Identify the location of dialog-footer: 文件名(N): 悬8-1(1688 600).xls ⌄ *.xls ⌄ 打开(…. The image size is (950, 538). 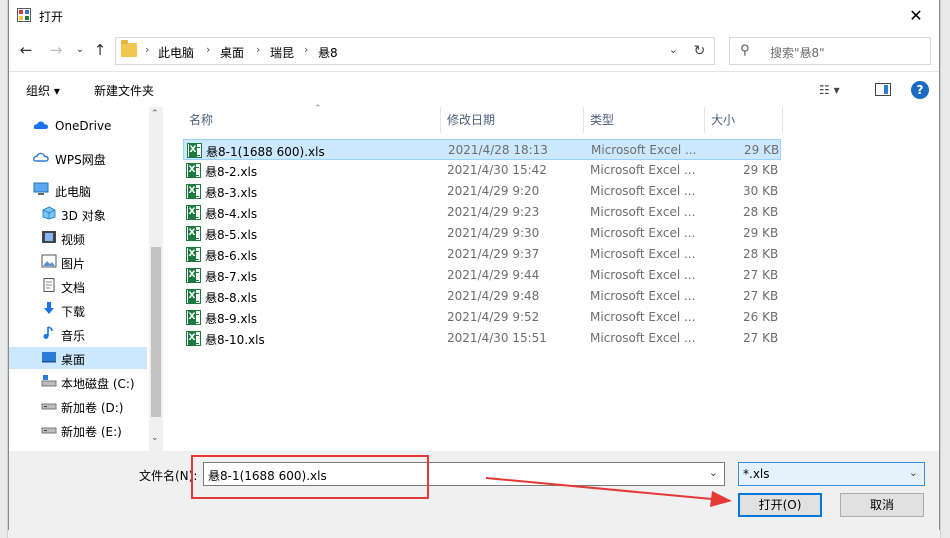
(474, 490).